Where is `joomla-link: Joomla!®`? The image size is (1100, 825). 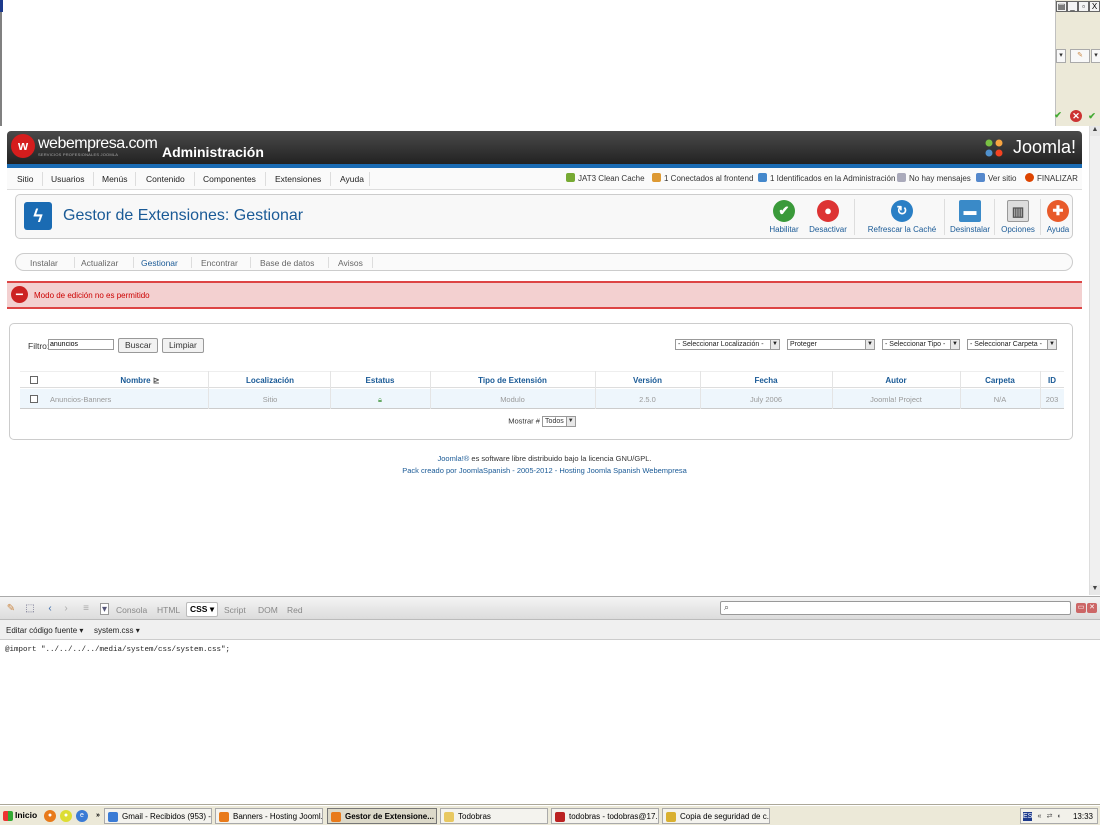
joomla-link: Joomla!® is located at coordinates (454, 458).